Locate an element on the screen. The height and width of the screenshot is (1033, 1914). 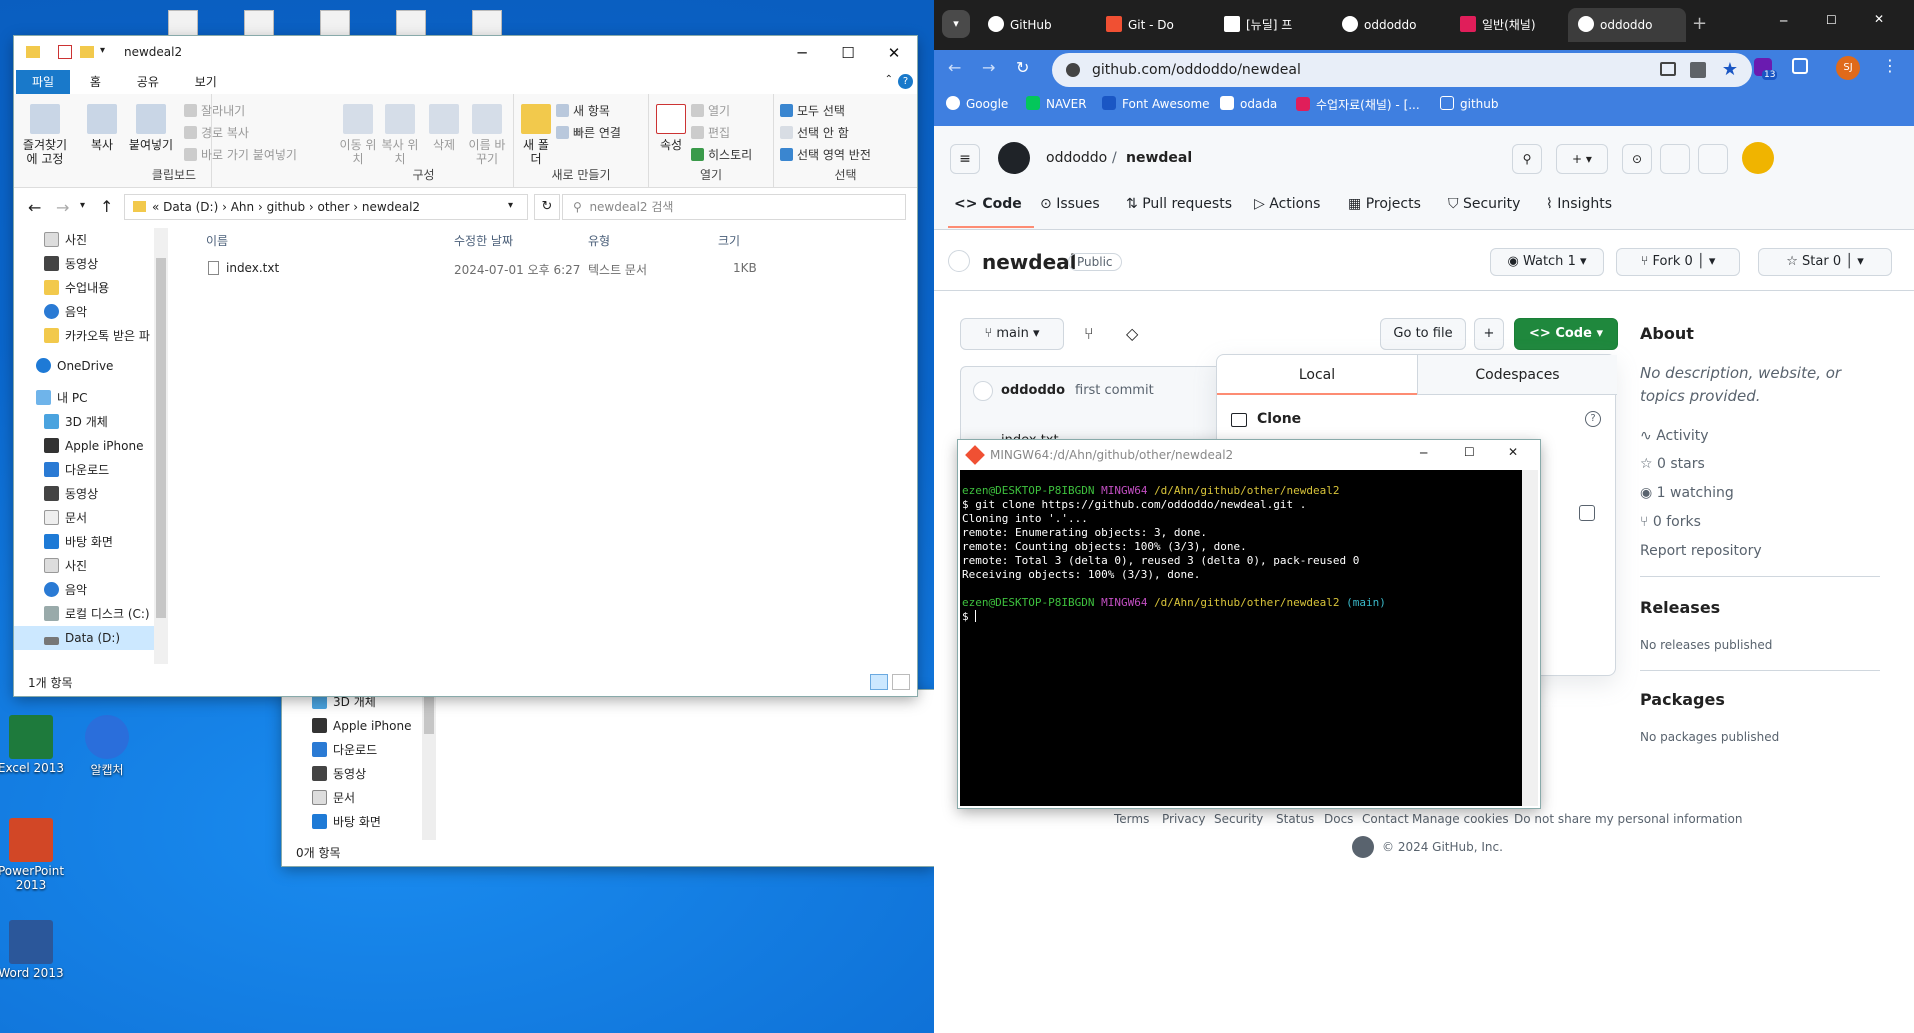
github-logo-icon is located at coordinates (1014, 158).